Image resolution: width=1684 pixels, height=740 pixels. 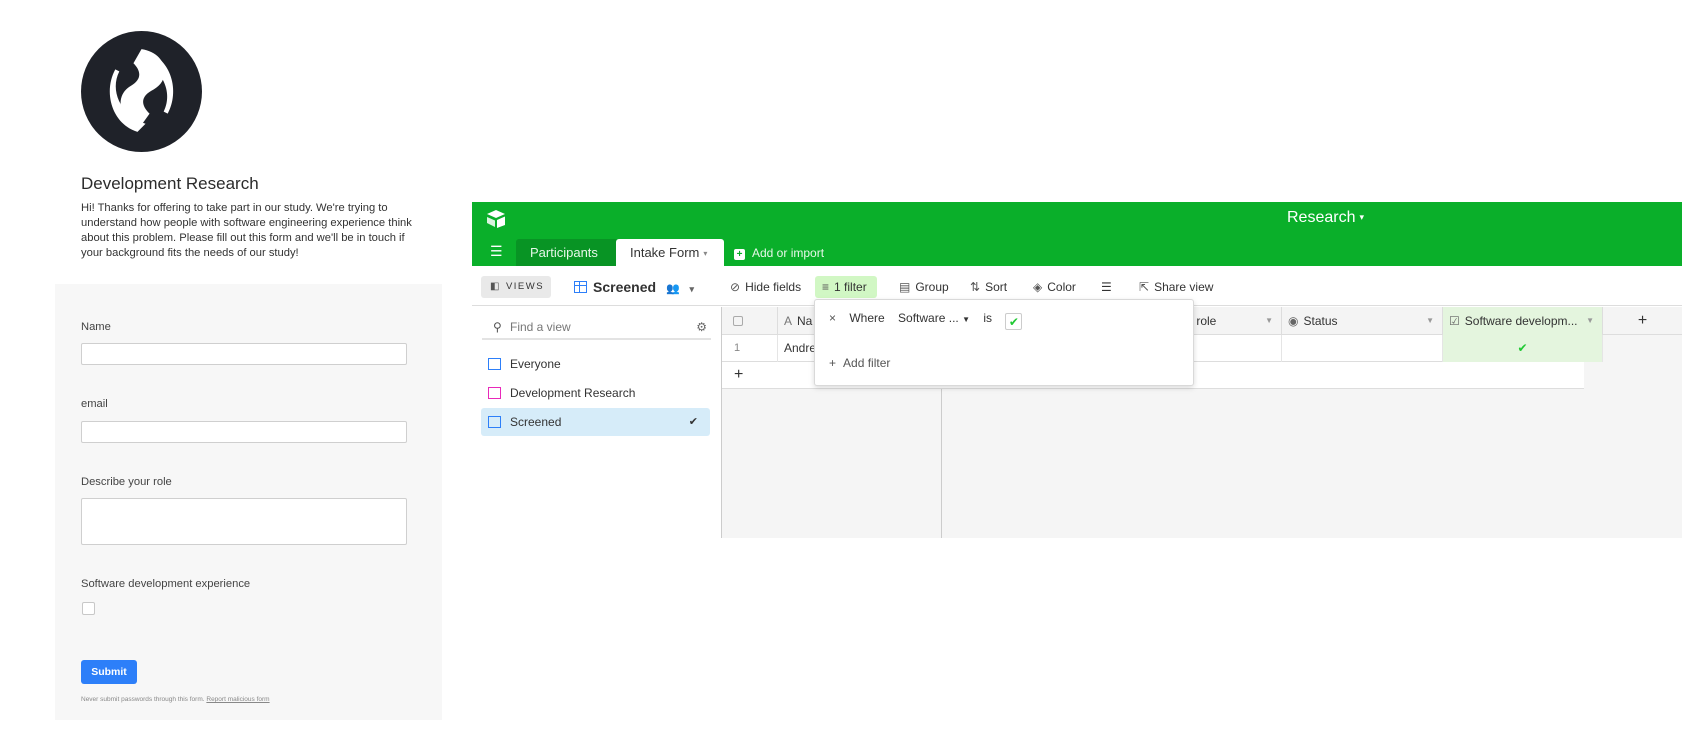 I want to click on view-item-screened: Screened ✔, so click(x=595, y=422).